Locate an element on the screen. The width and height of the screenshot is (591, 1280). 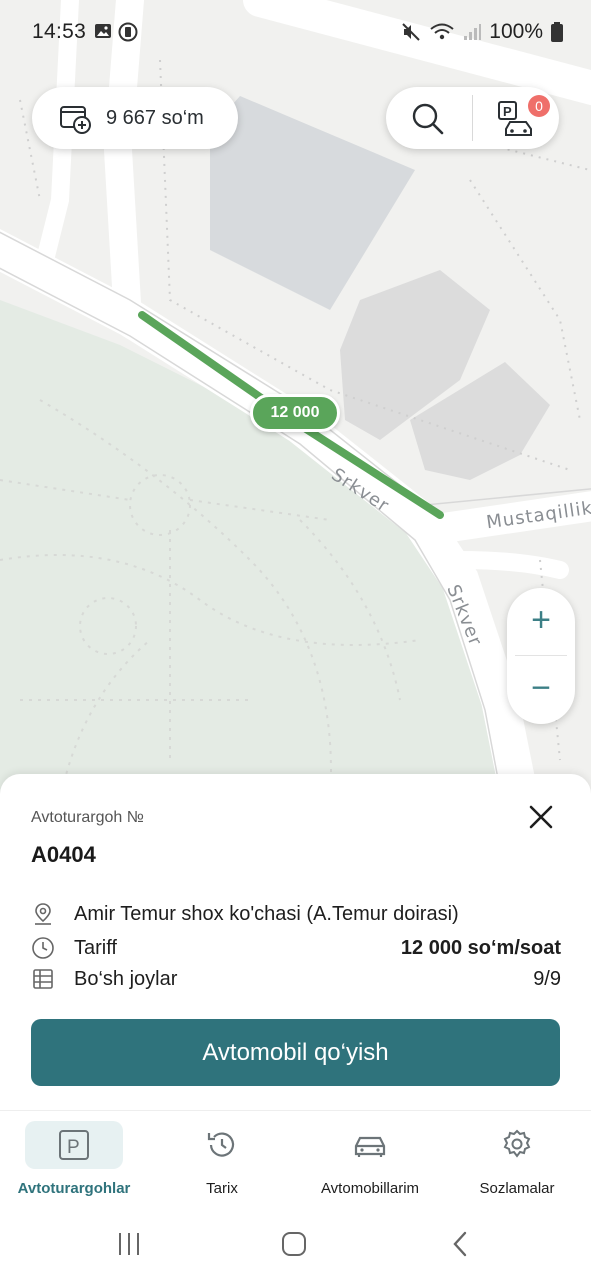
grid-icon is located at coordinates (43, 979).